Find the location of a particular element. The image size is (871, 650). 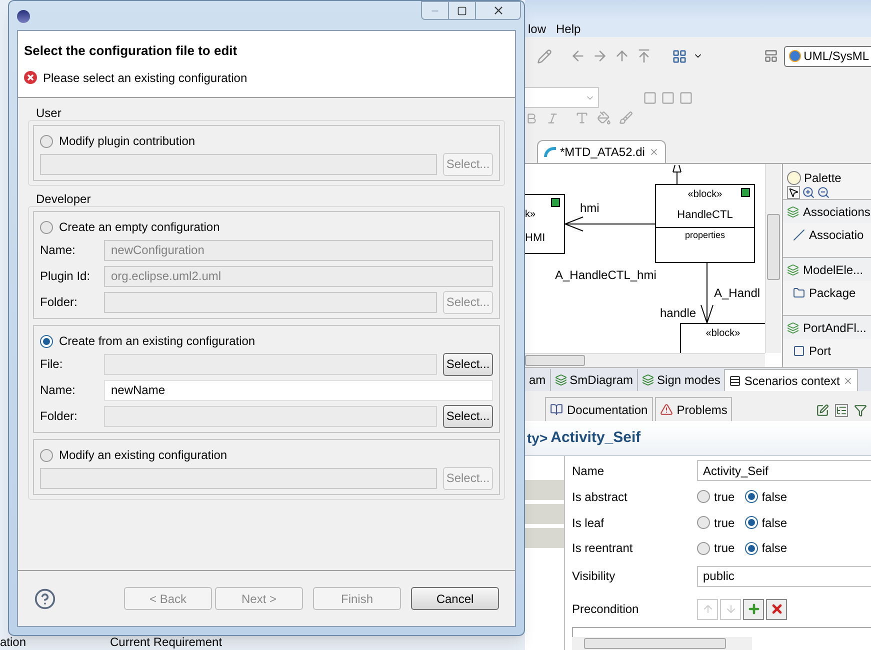

move-up-button is located at coordinates (707, 609).